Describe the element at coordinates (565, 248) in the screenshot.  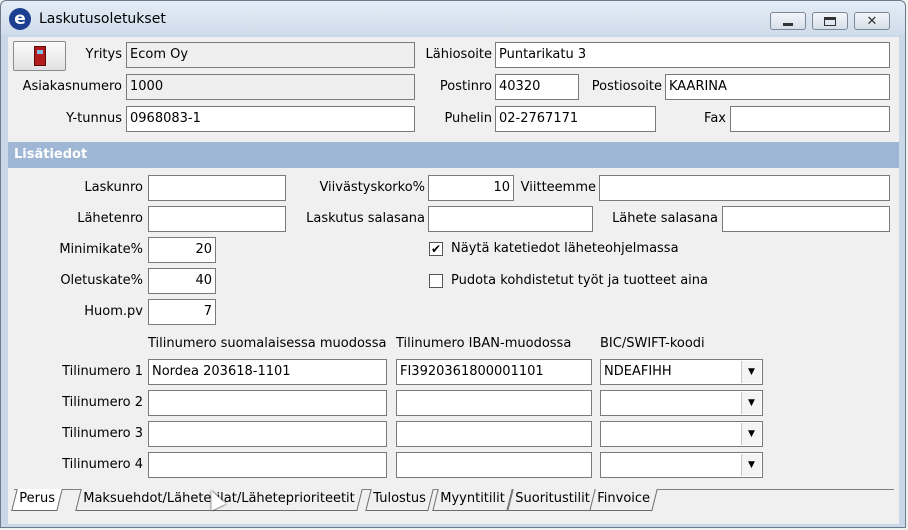
I see `katetiedot-checkbox-label: Näytä katetiedot läheteohjelmassa` at that location.